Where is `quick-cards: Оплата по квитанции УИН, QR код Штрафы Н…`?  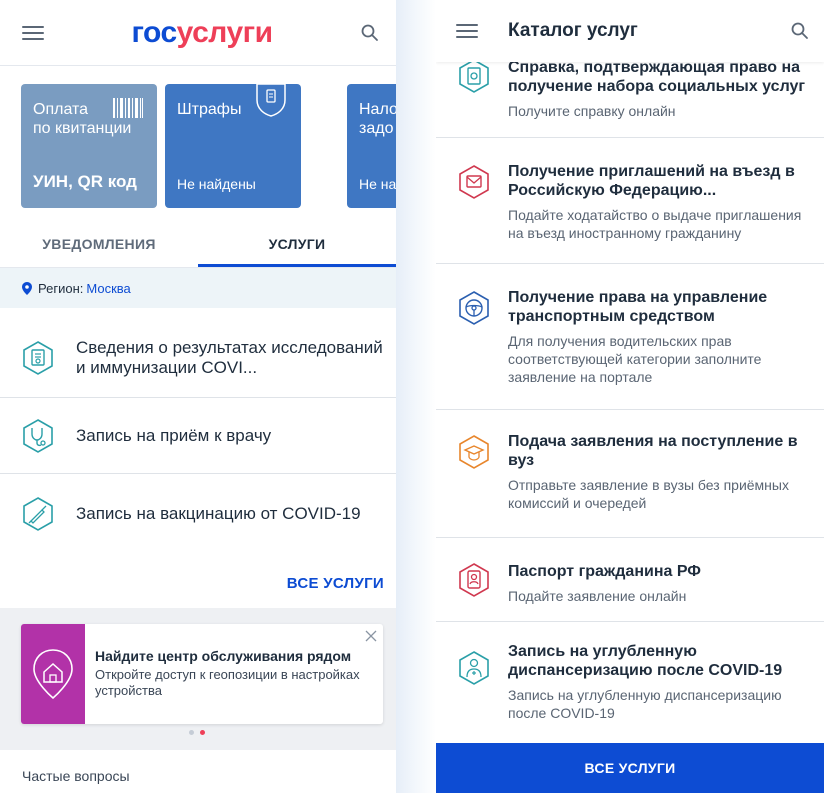 quick-cards: Оплата по квитанции УИН, QR код Штрафы Н… is located at coordinates (208, 146).